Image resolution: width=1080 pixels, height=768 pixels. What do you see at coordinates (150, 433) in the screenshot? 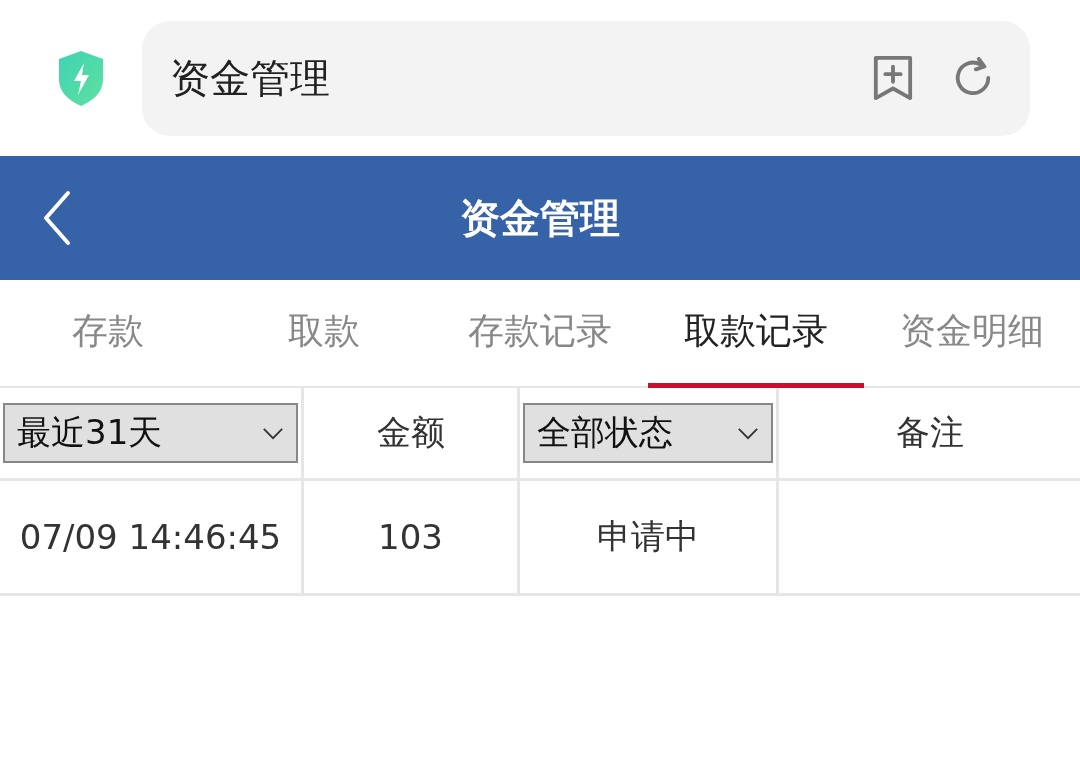
I see `filter-dropdown: 最近31天` at bounding box center [150, 433].